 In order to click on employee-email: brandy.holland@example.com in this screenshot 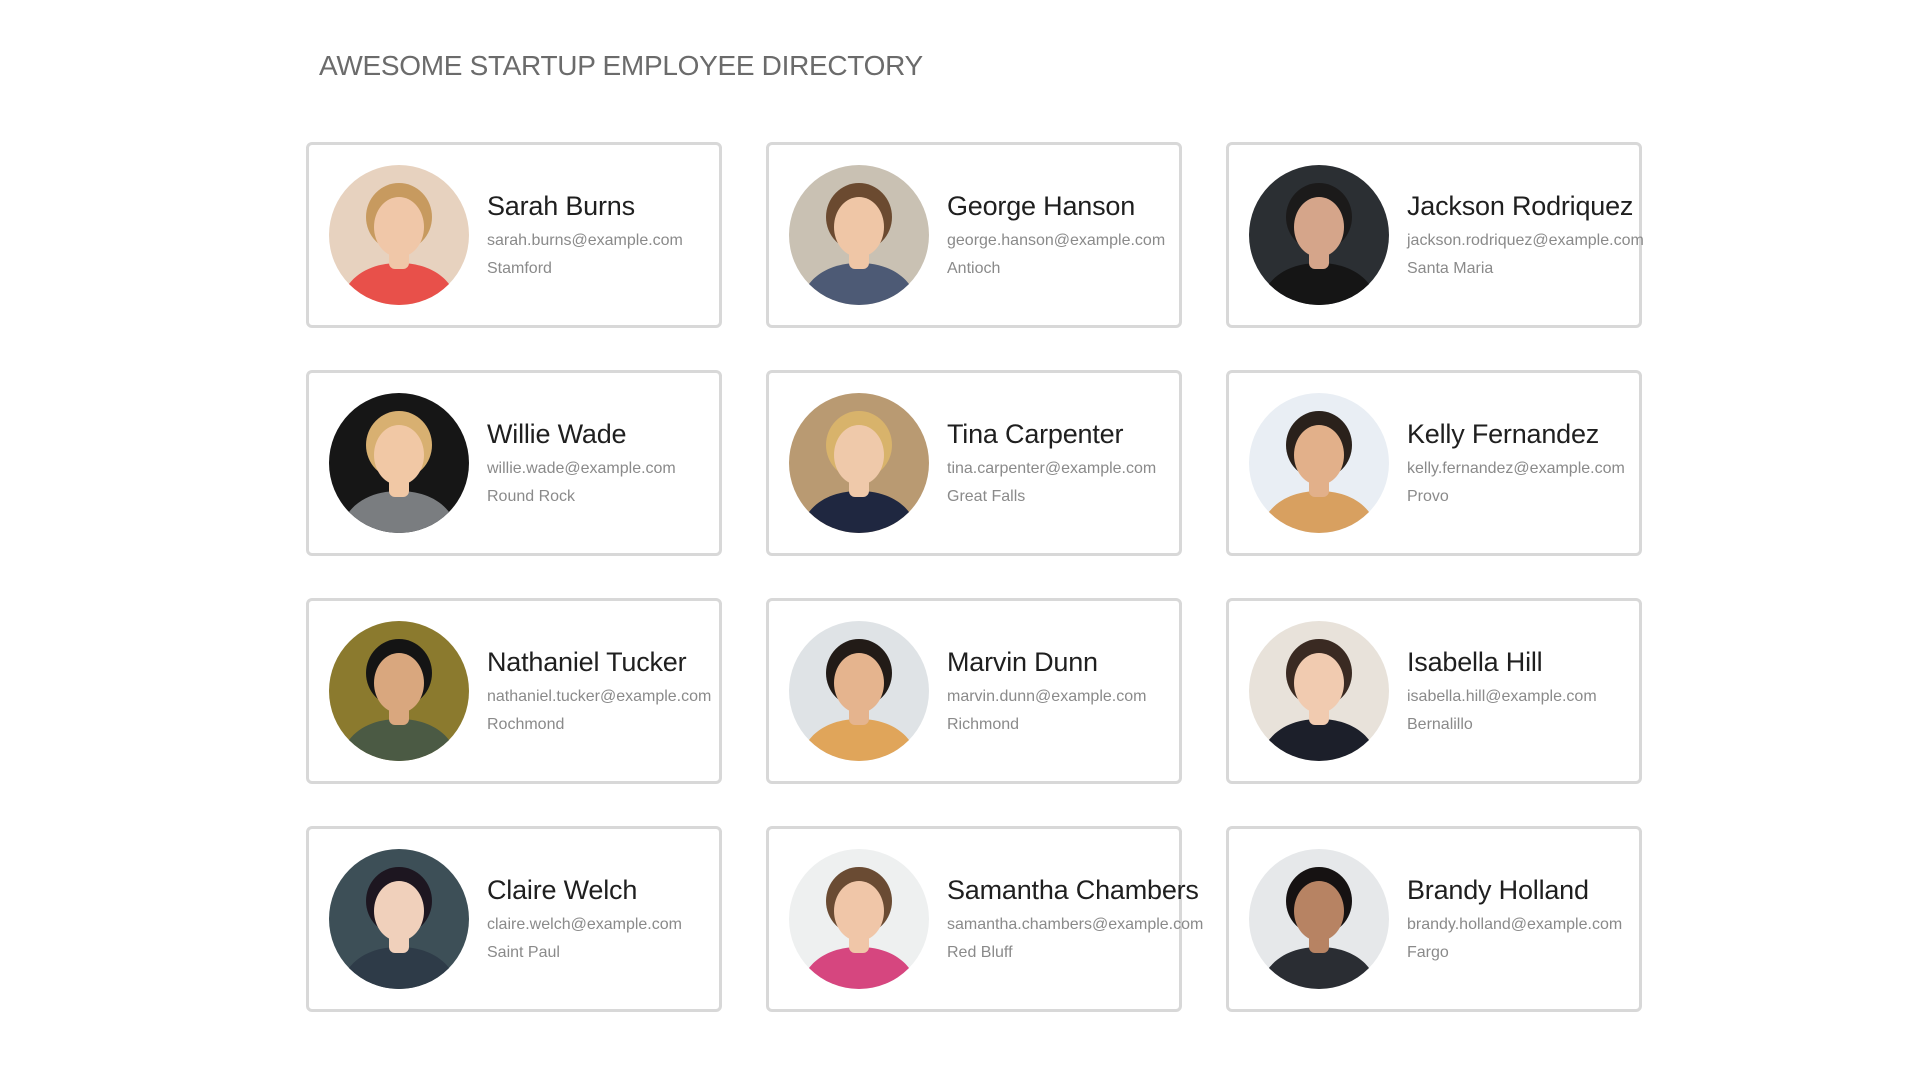, I will do `click(1515, 924)`.